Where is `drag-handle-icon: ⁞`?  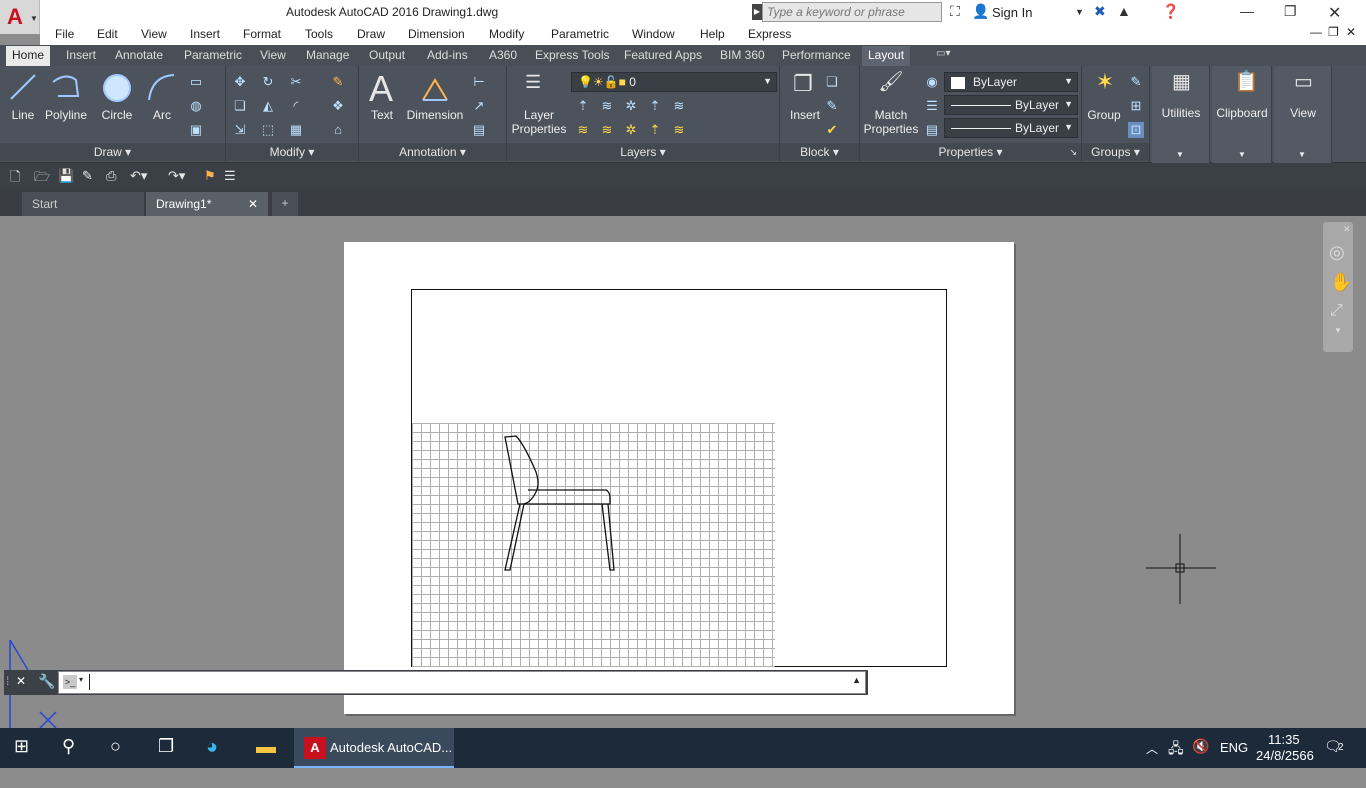 drag-handle-icon: ⁞ is located at coordinates (7, 681).